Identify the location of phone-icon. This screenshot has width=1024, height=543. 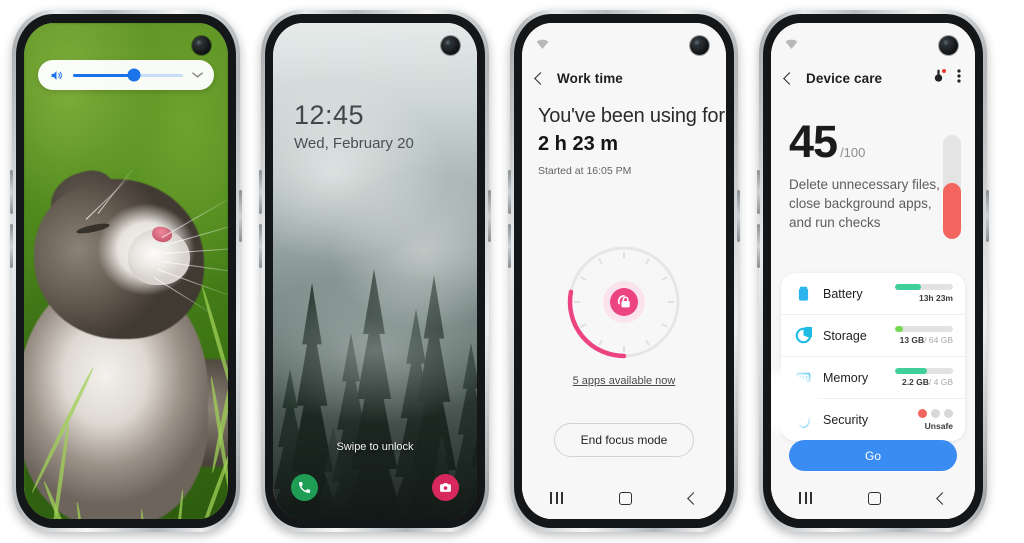
(305, 487).